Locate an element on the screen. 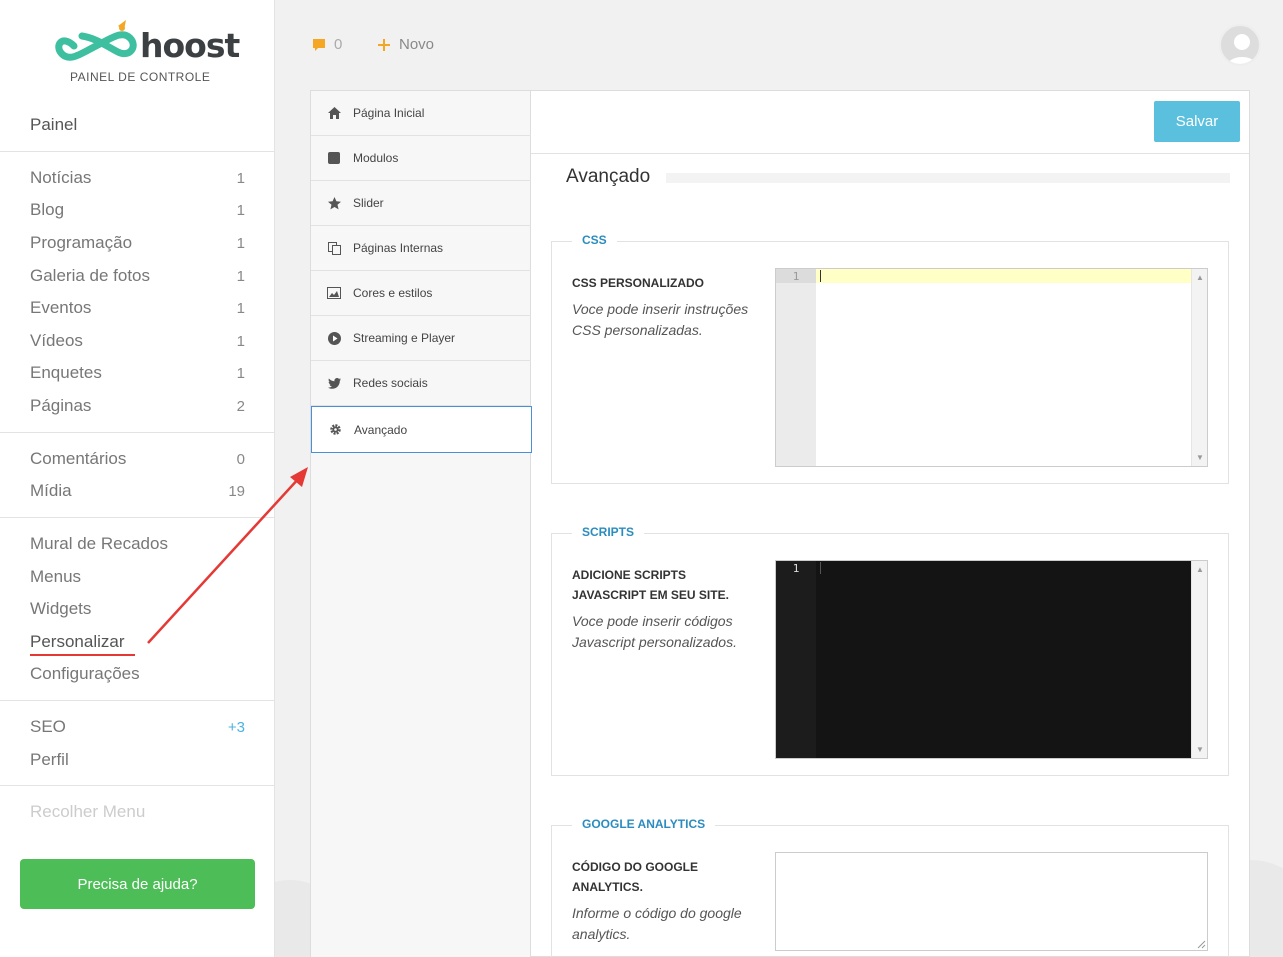 The width and height of the screenshot is (1283, 957). sidebar-item-label: Mídia is located at coordinates (51, 490).